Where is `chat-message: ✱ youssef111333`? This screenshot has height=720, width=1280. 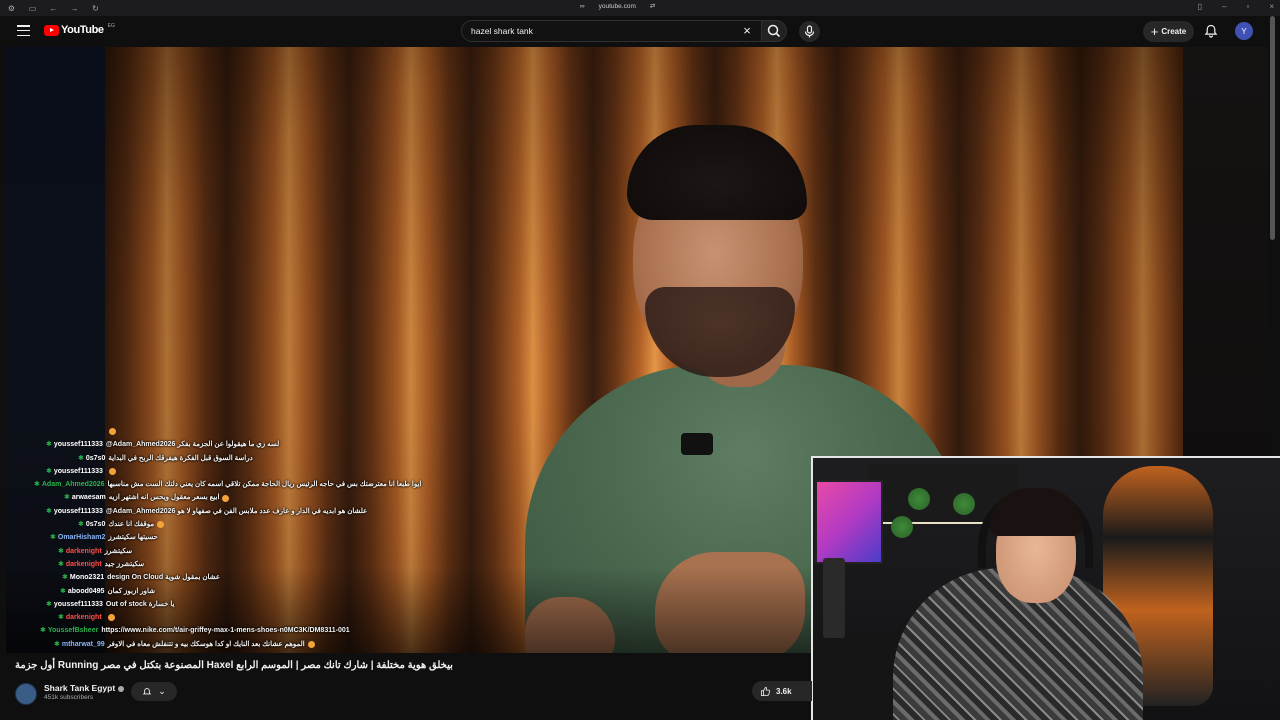
chat-message: ✱ youssef111333 is located at coordinates (266, 471).